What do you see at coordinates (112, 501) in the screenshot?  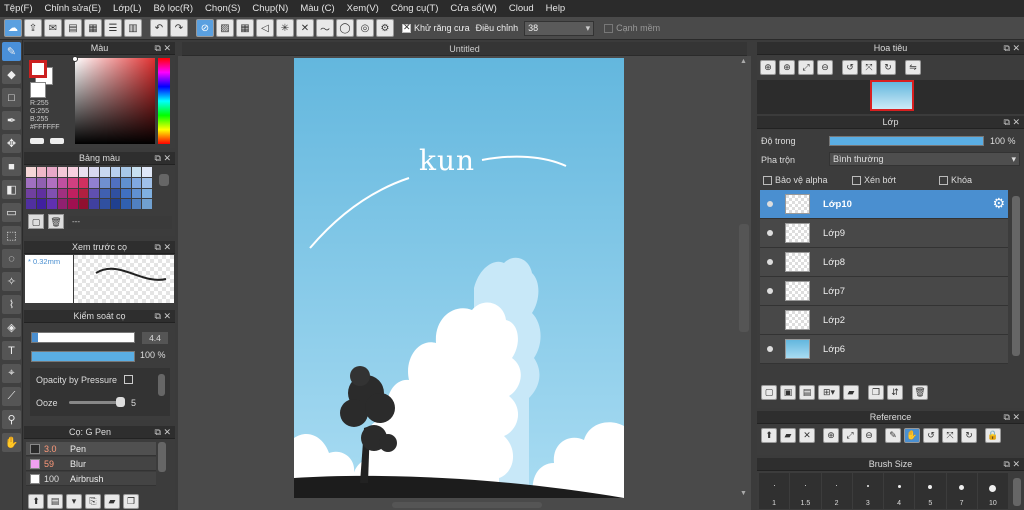 I see `brush-folder-icon: ▰` at bounding box center [112, 501].